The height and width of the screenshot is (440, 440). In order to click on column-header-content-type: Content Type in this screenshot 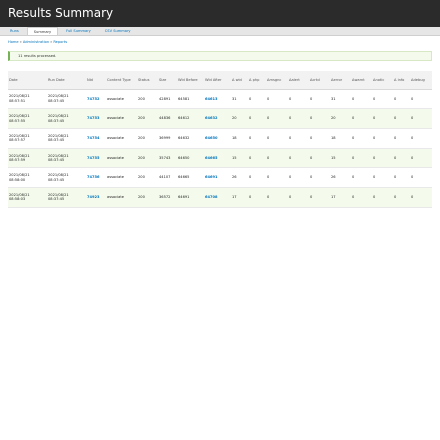, I will do `click(121, 80)`.